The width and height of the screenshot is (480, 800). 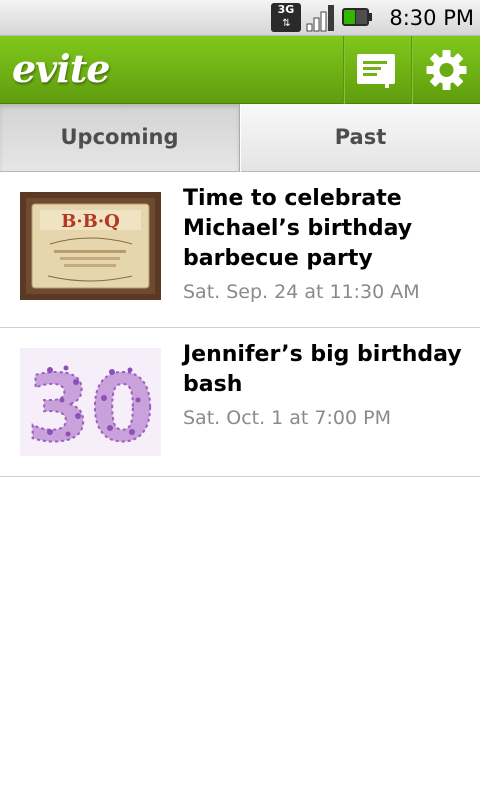 What do you see at coordinates (61, 68) in the screenshot?
I see `evite-logo: evite` at bounding box center [61, 68].